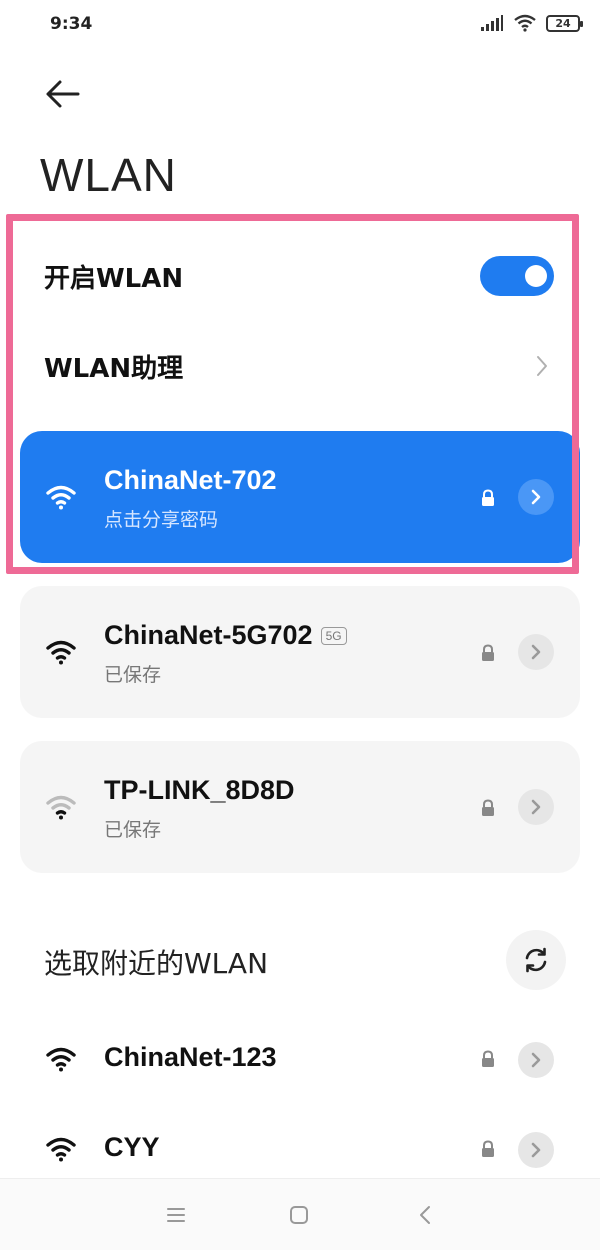 This screenshot has width=600, height=1250. What do you see at coordinates (300, 366) in the screenshot?
I see `wlan-assistant-row: WLAN助理` at bounding box center [300, 366].